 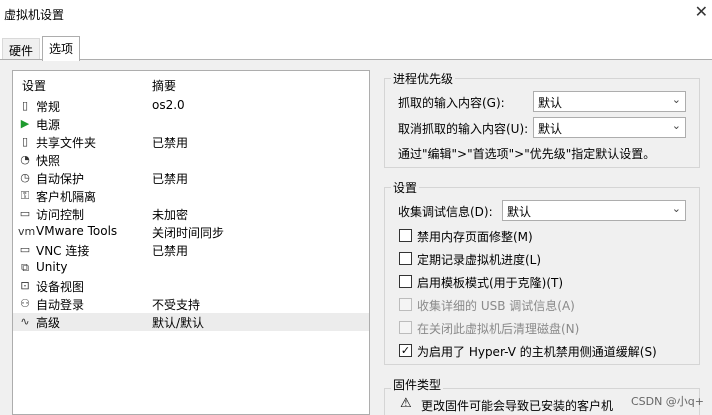 What do you see at coordinates (191, 160) in the screenshot?
I see `list-item: ◔ 快照` at bounding box center [191, 160].